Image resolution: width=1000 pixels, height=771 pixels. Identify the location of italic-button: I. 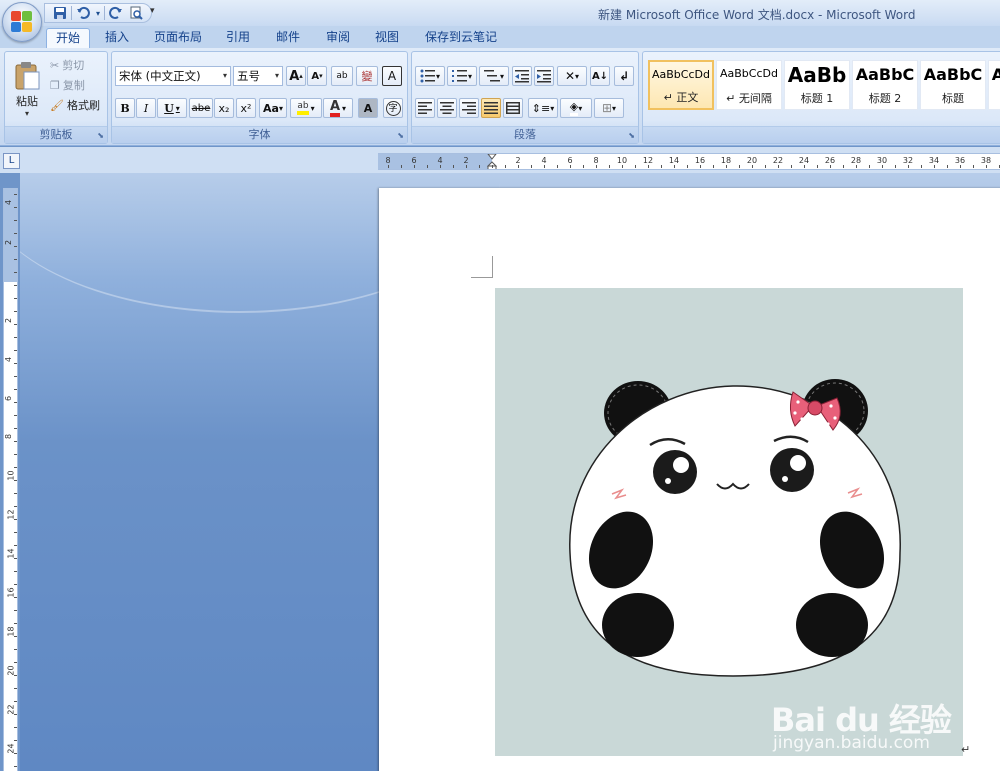
(146, 108).